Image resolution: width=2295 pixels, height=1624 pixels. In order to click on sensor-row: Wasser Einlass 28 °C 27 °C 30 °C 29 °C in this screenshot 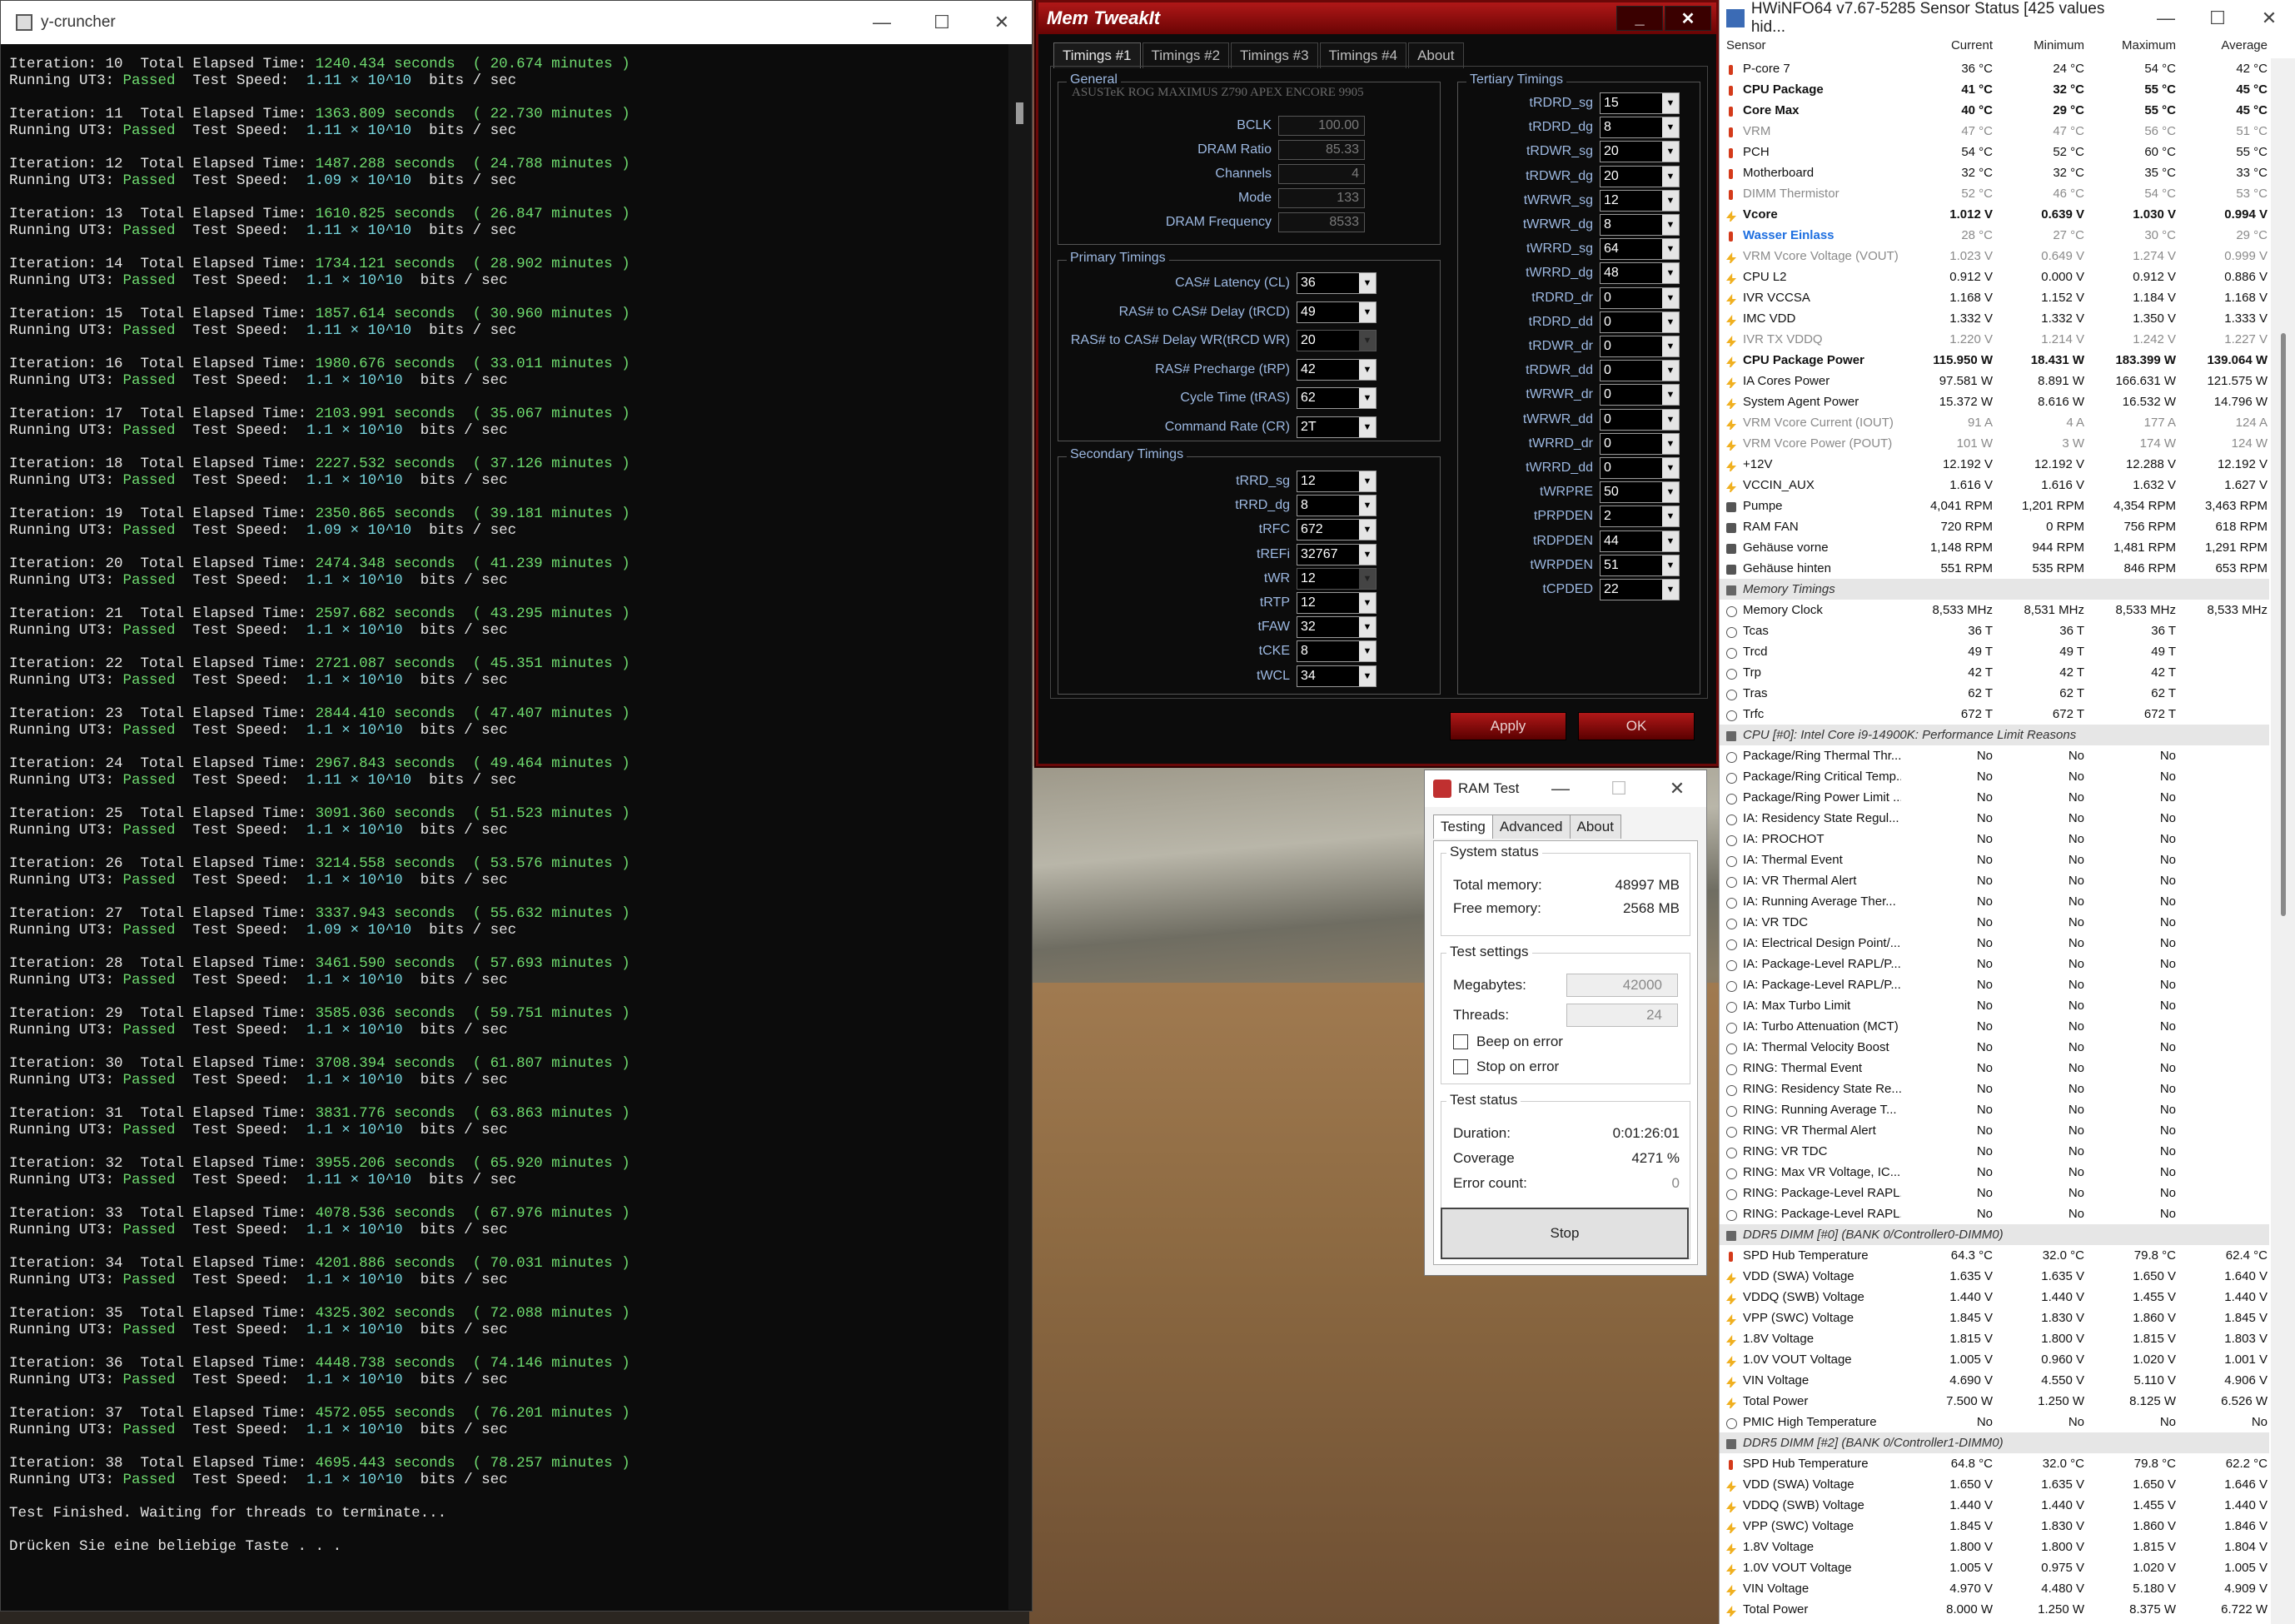, I will do `click(1995, 235)`.